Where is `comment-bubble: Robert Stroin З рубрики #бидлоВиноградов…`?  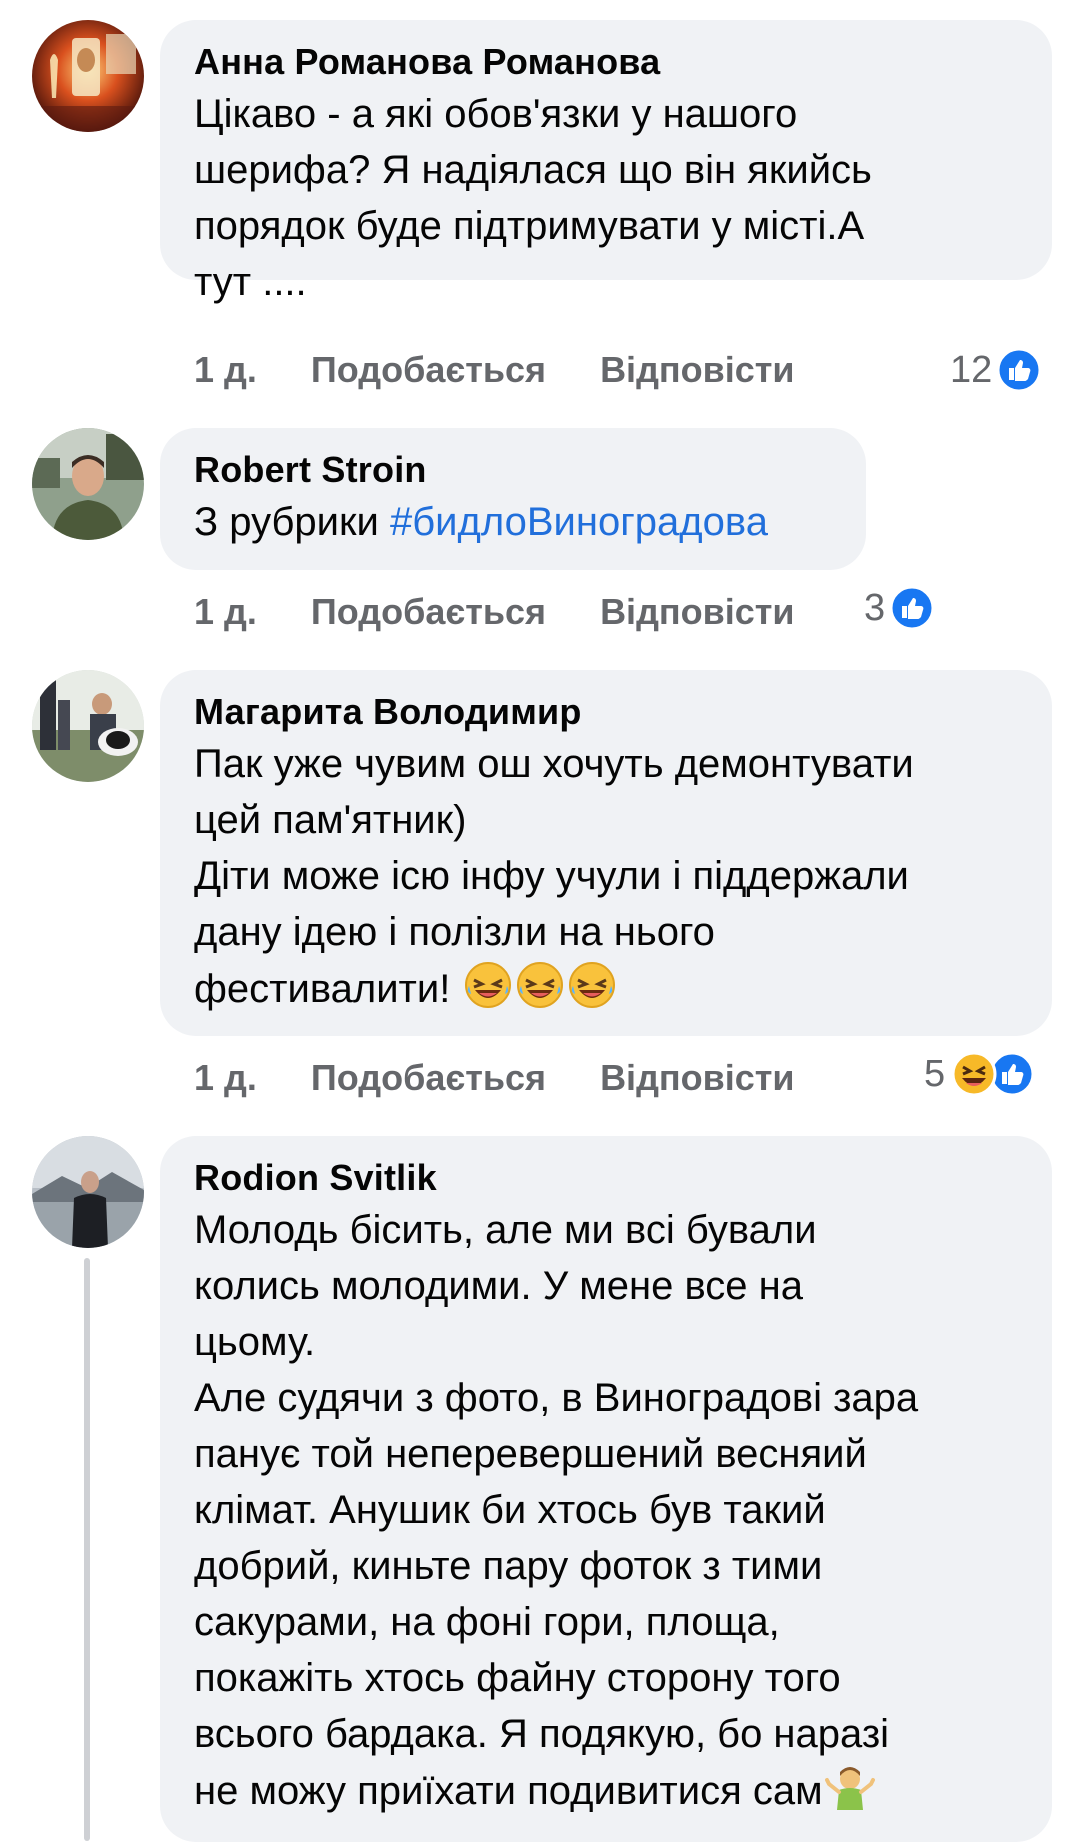
comment-bubble: Robert Stroin З рубрики #бидлоВиноградов… is located at coordinates (513, 499).